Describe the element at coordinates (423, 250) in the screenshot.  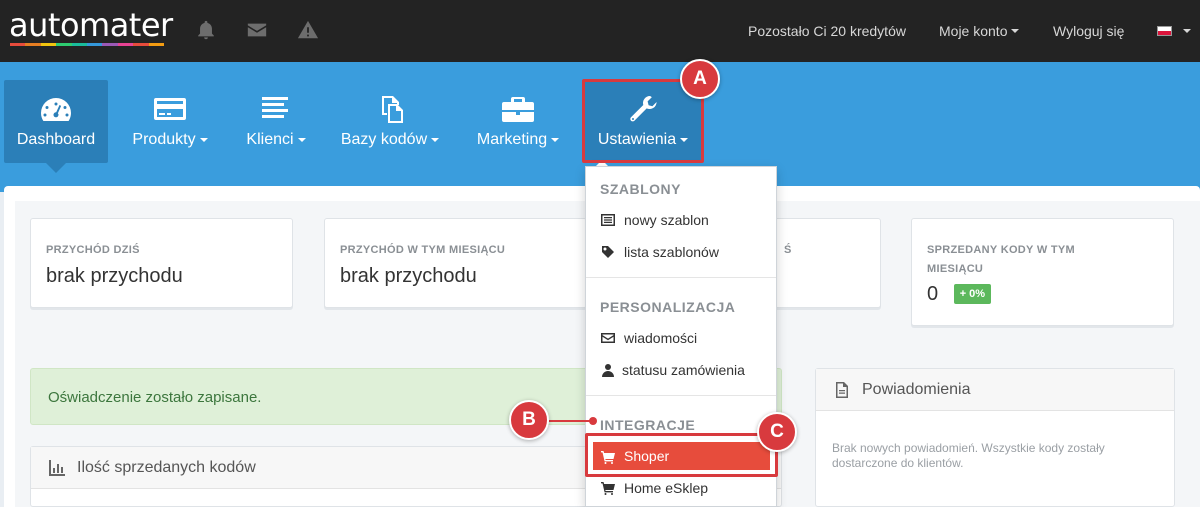
I see `stat-title: PRZYCHÓD W TYM MIESIĄCU` at that location.